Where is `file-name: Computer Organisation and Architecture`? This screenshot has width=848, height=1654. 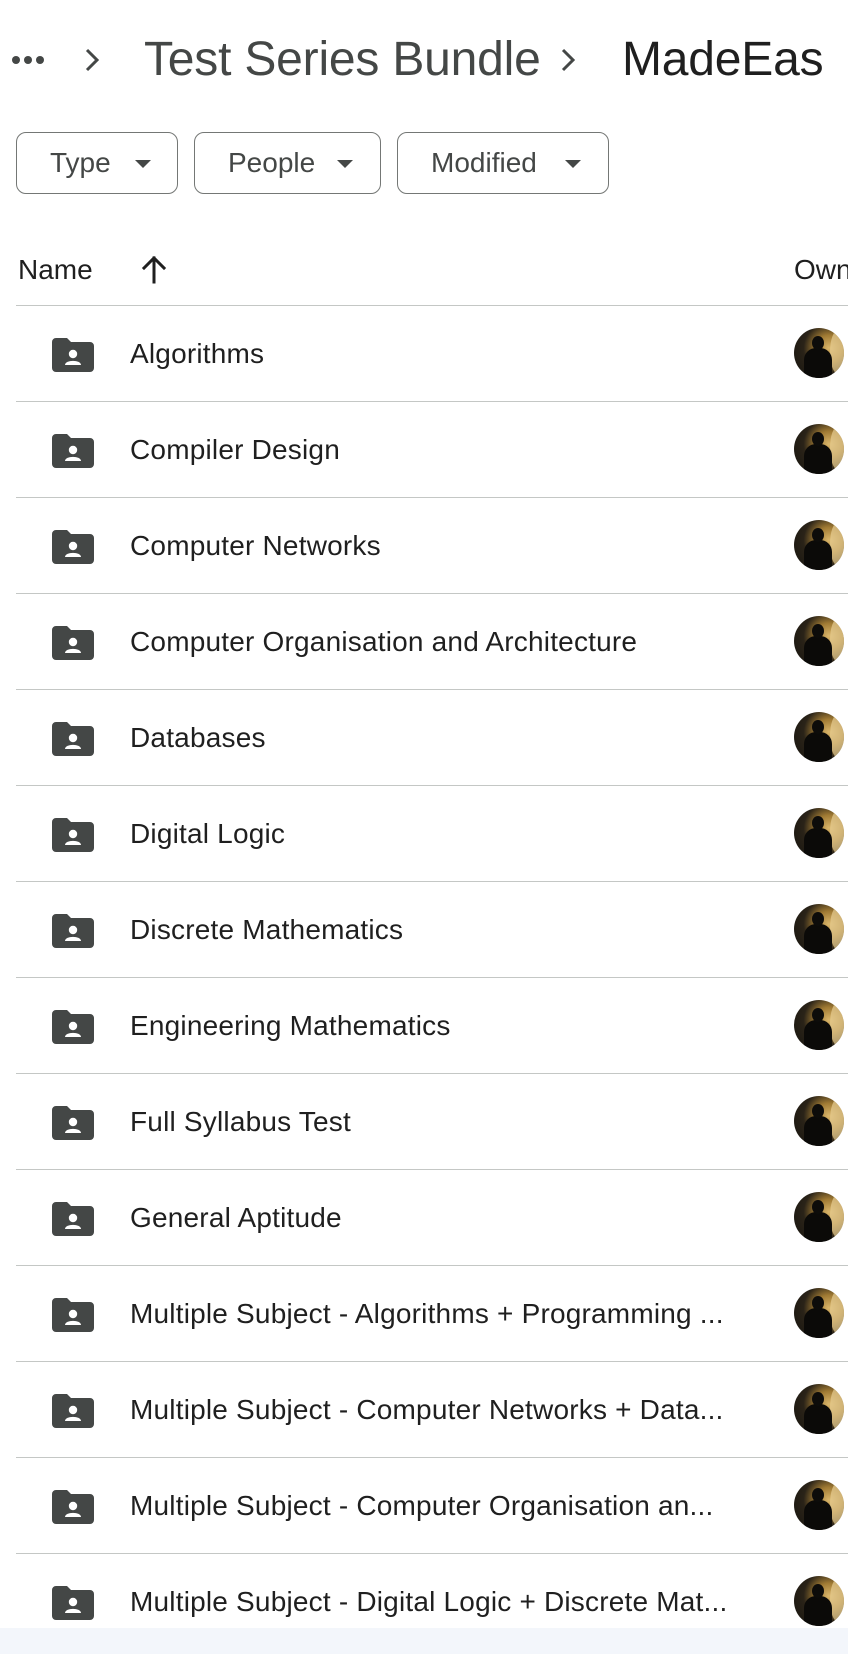 file-name: Computer Organisation and Architecture is located at coordinates (384, 641).